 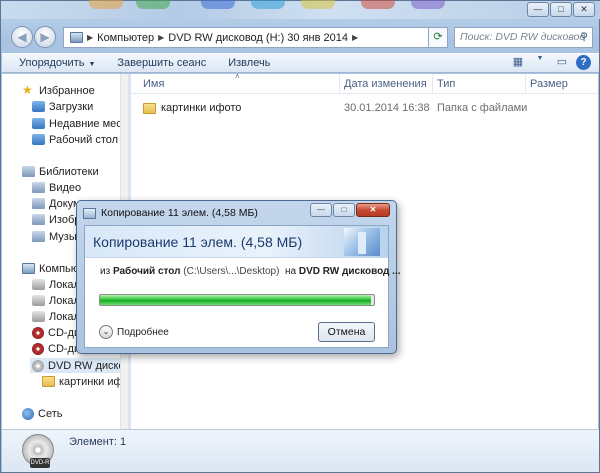 I want to click on burn-session-button: Завершить сеанс, so click(x=161, y=63).